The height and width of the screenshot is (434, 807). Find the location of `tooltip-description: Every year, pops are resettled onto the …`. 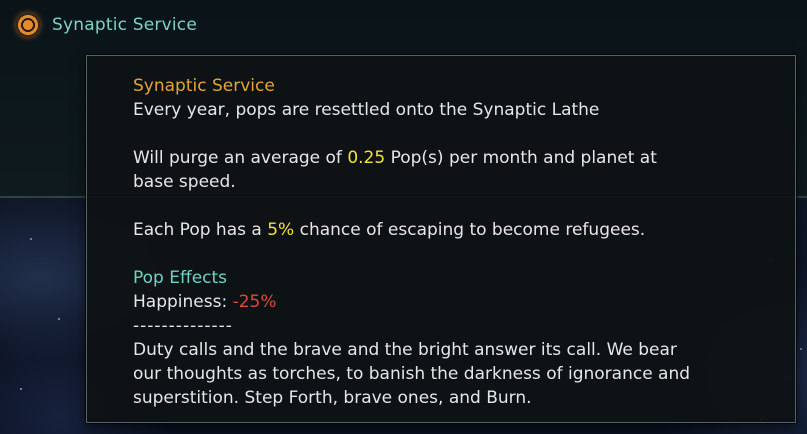

tooltip-description: Every year, pops are resettled onto the … is located at coordinates (366, 110).